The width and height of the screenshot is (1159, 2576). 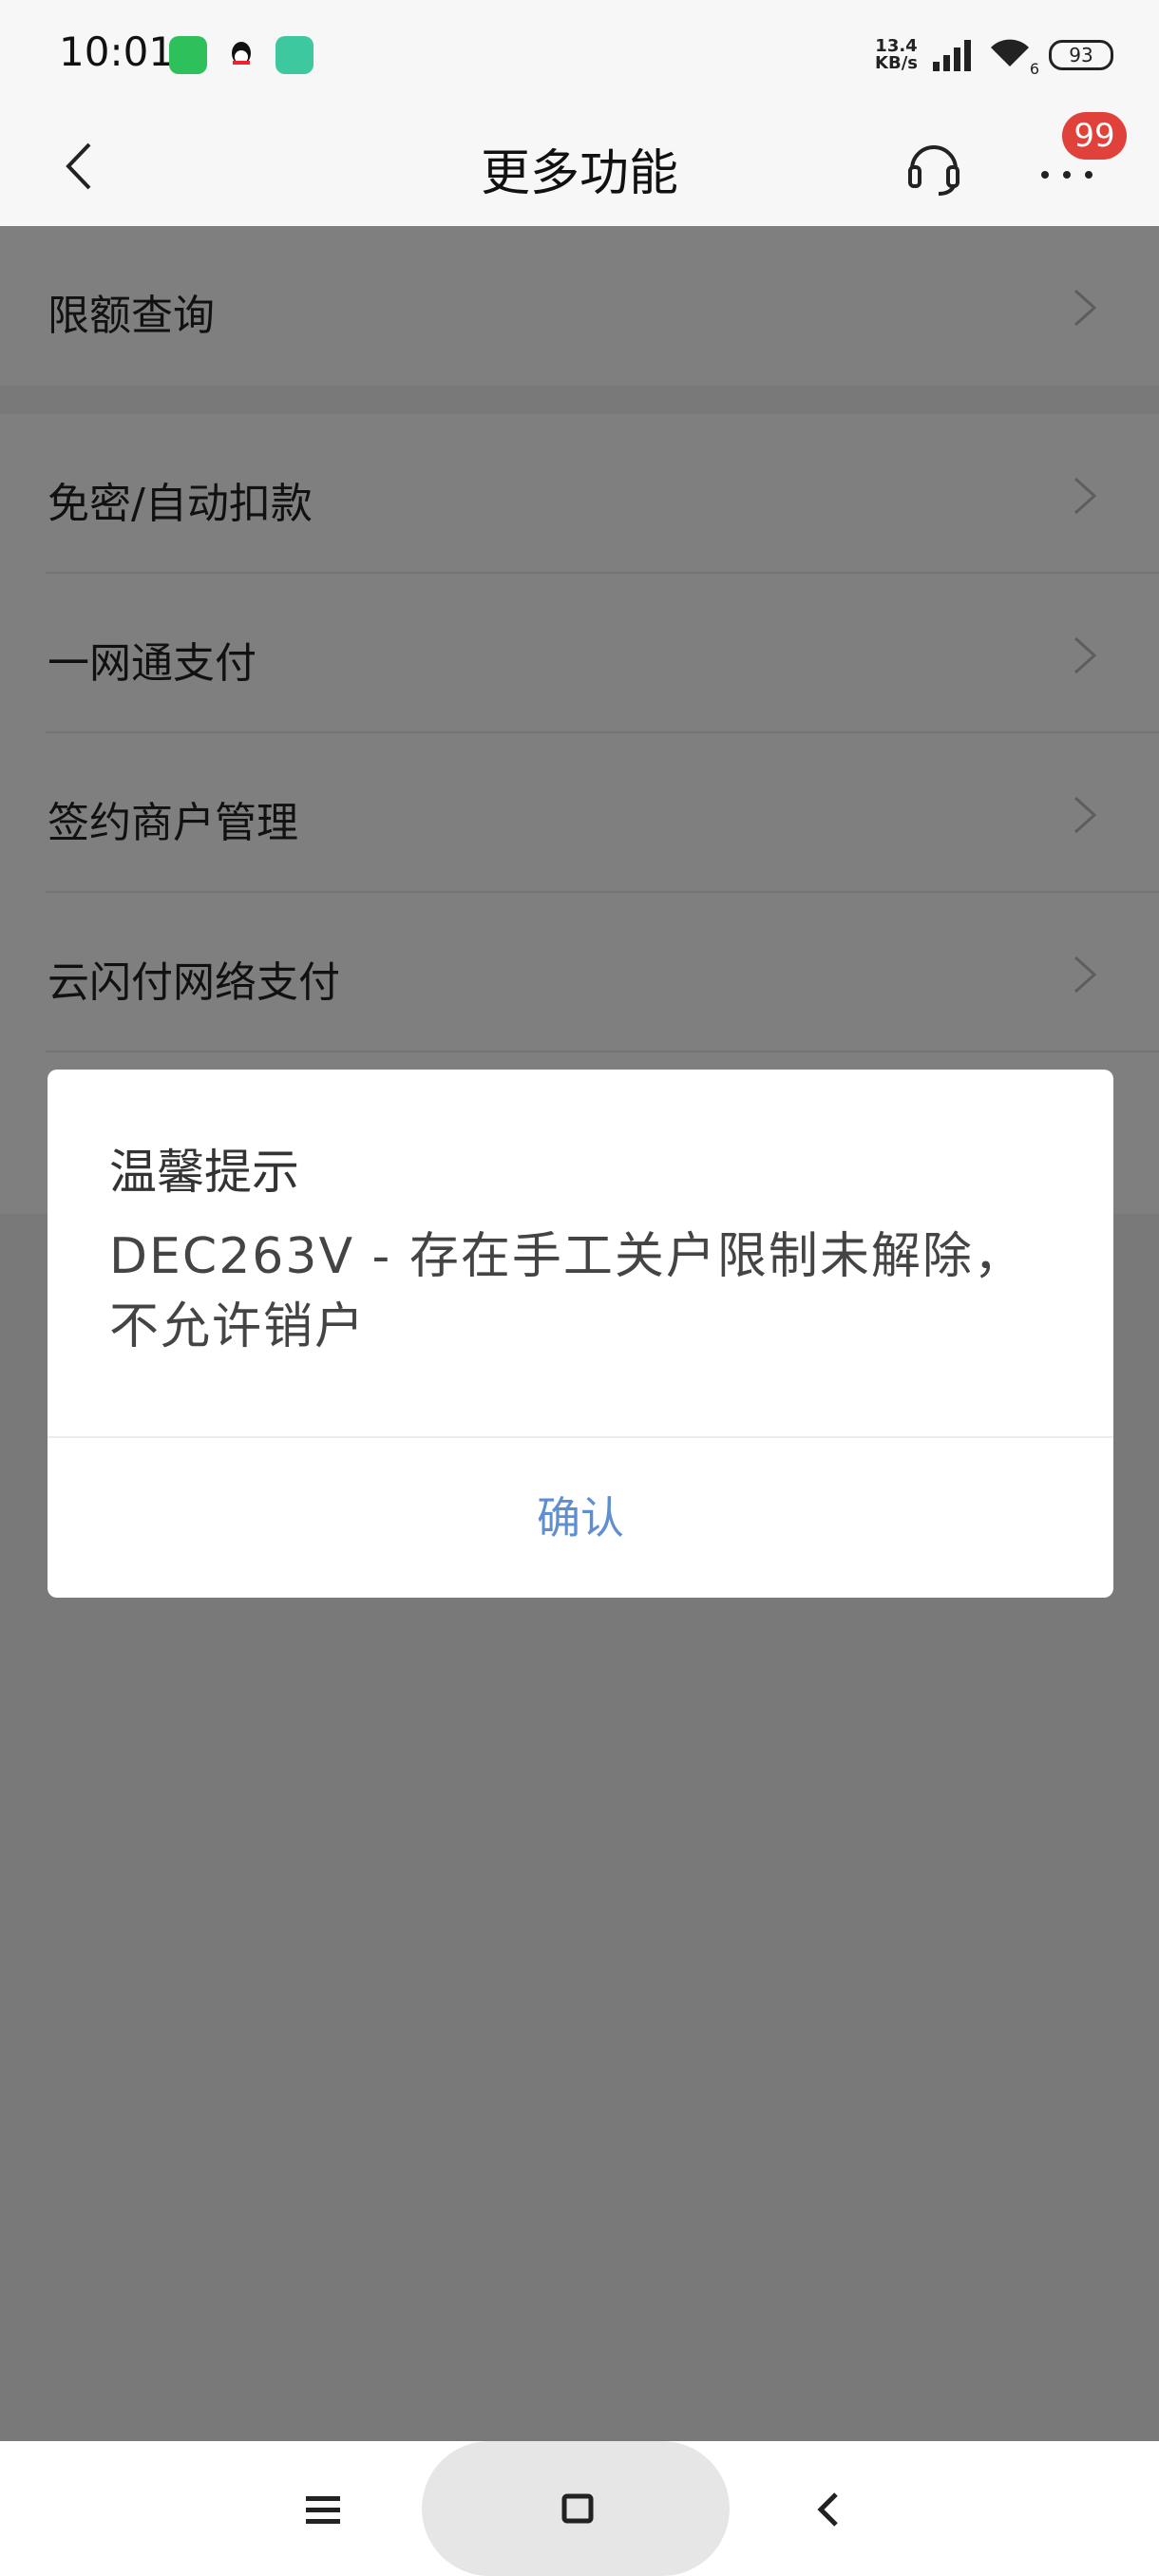 I want to click on status-time: 10:01, so click(x=117, y=51).